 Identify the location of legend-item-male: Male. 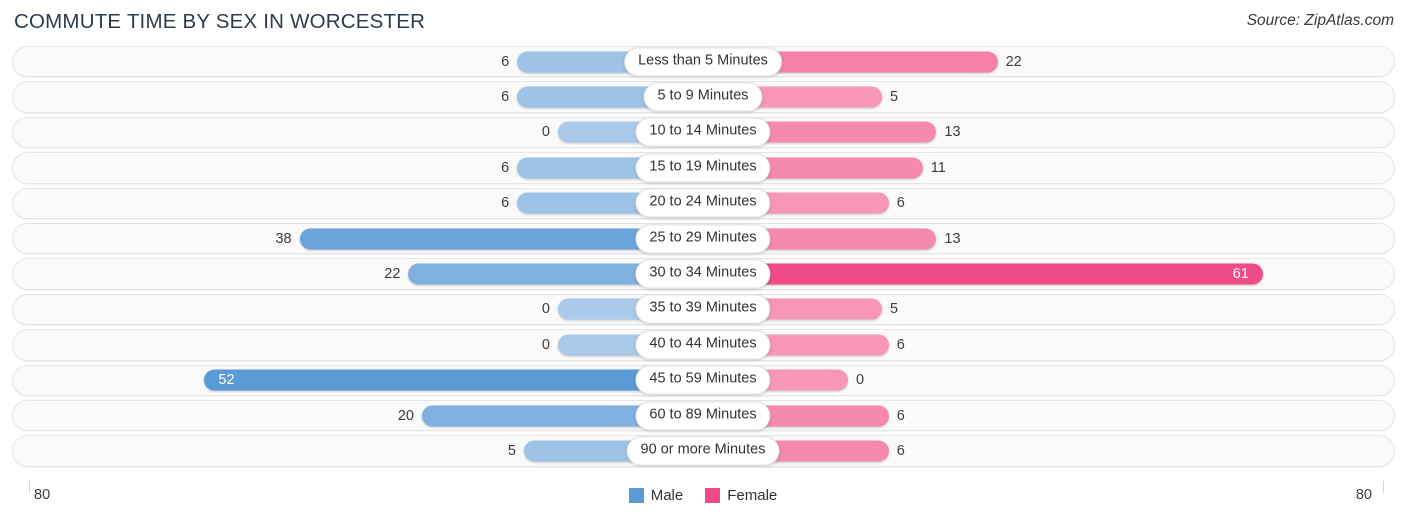
(656, 495).